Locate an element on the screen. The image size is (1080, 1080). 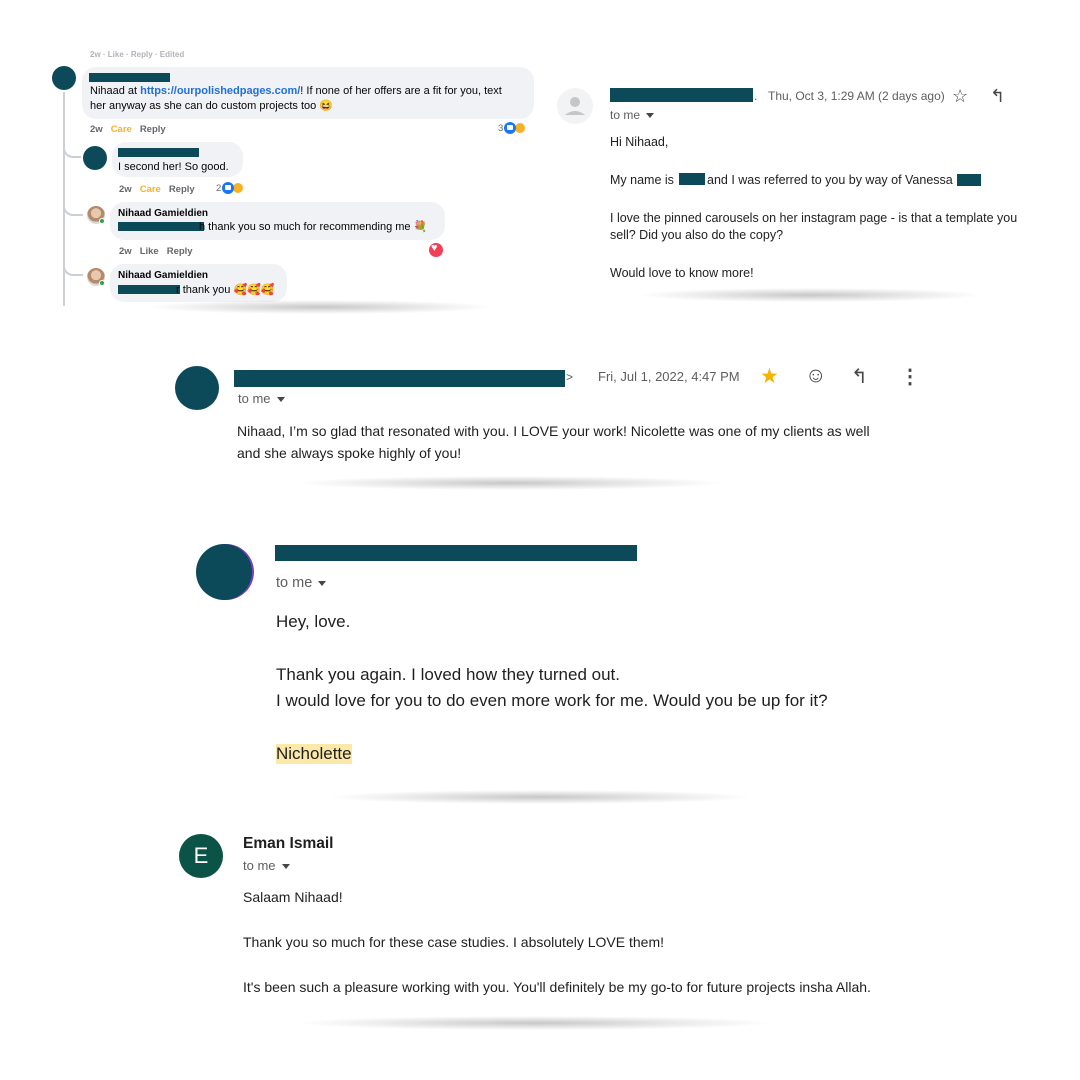
avatar: E is located at coordinates (201, 856).